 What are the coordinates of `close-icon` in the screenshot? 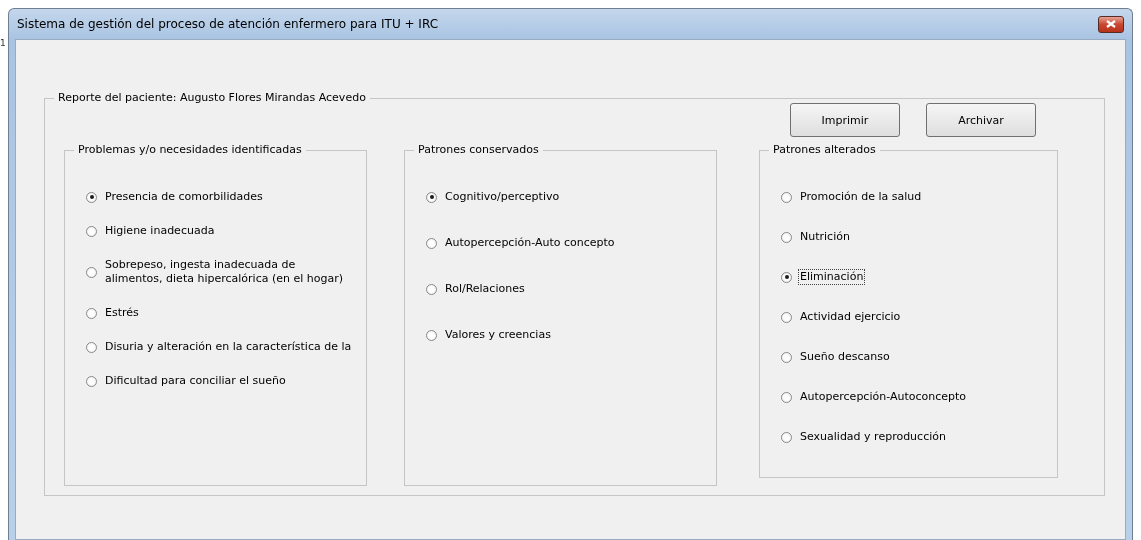 It's located at (1111, 24).